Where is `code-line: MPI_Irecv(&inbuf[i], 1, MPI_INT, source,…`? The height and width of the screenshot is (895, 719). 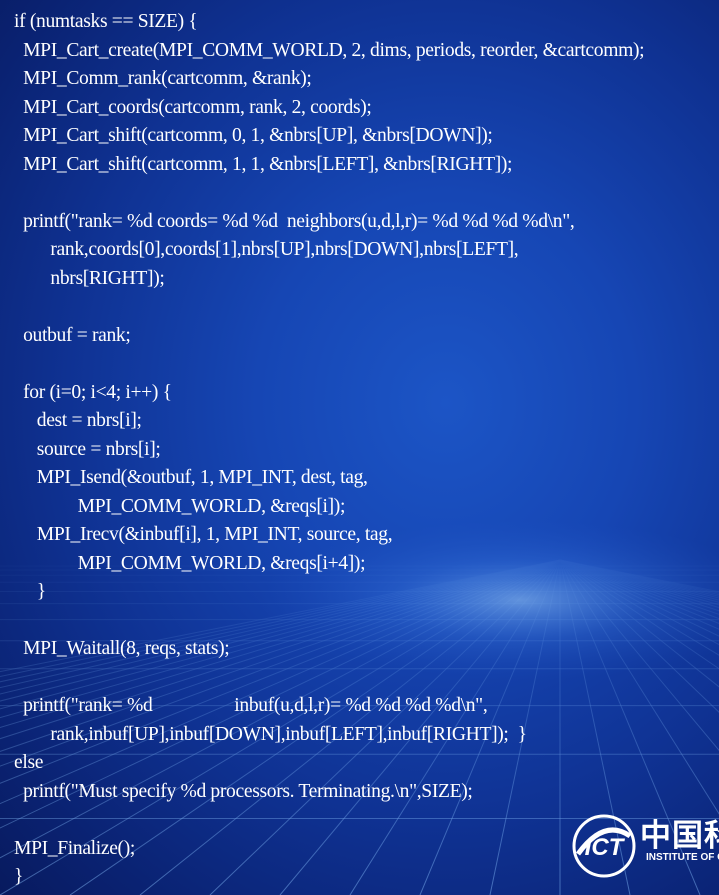 code-line: MPI_Irecv(&inbuf[i], 1, MPI_INT, source,… is located at coordinates (203, 534).